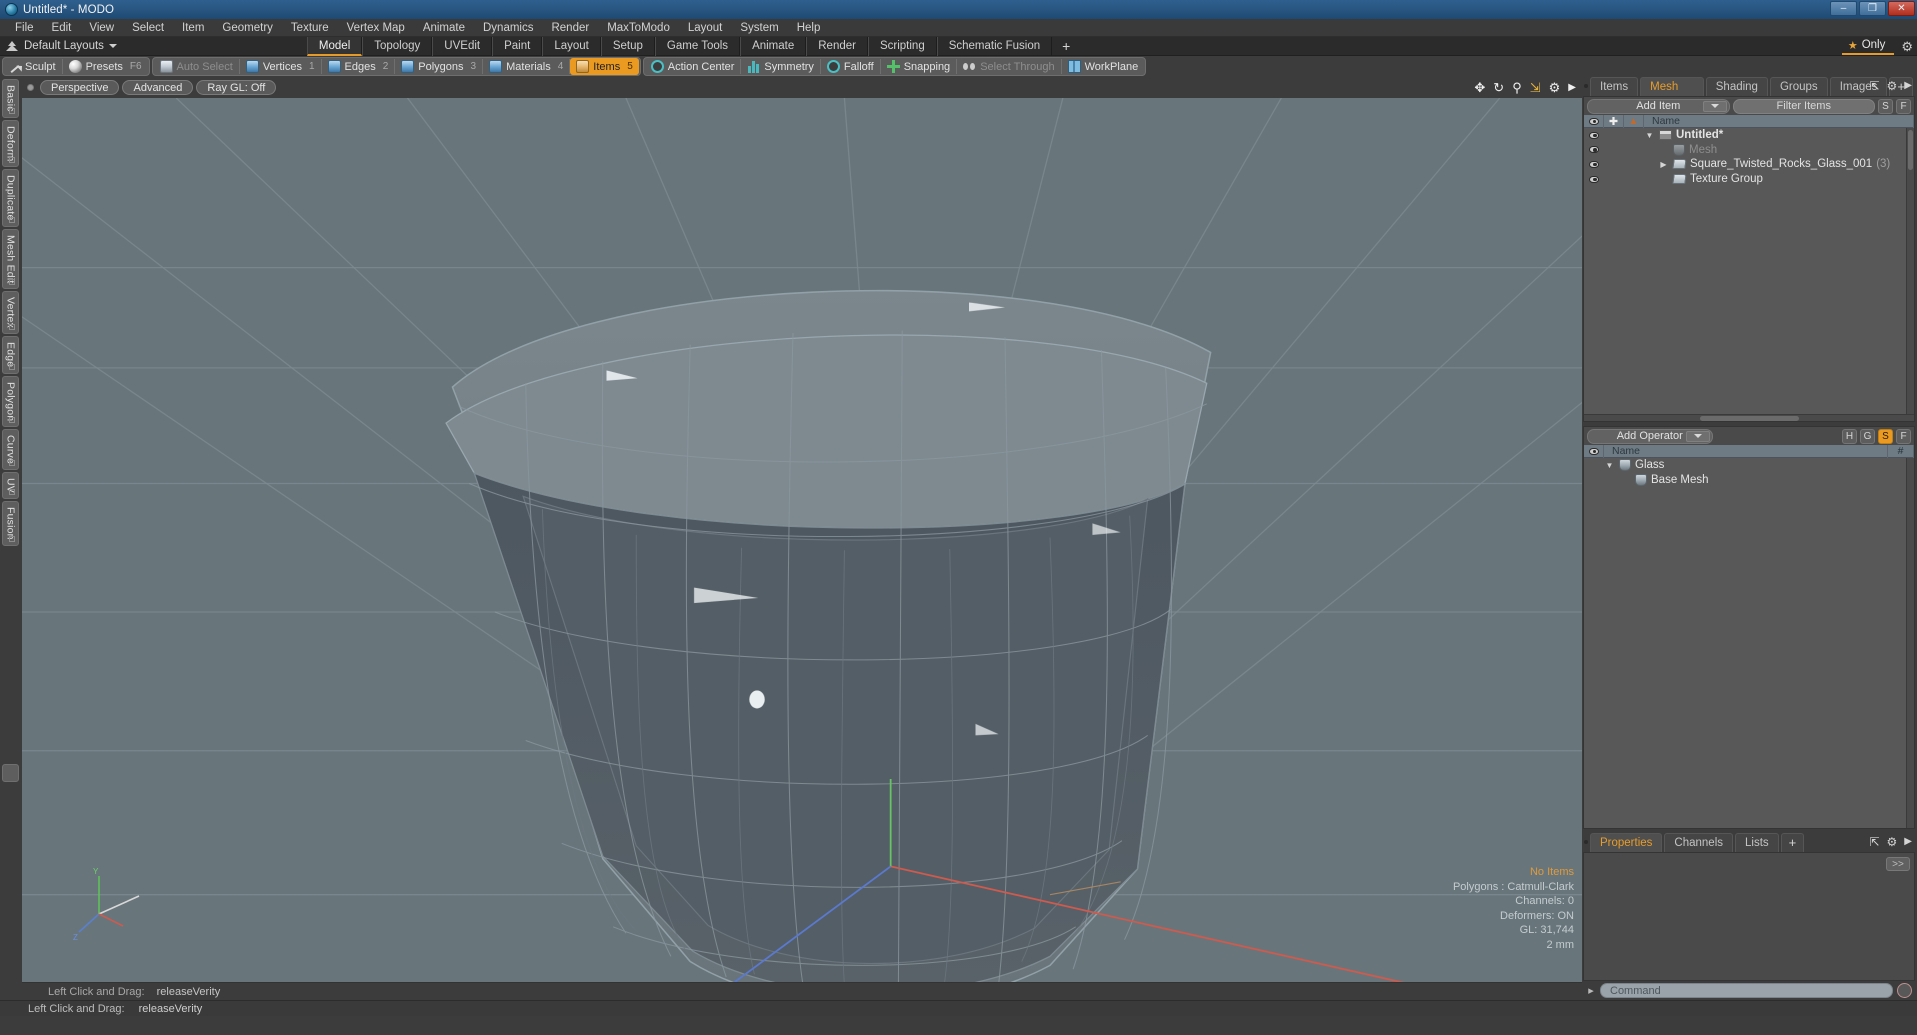  What do you see at coordinates (1479, 87) in the screenshot?
I see `move-icon: ✥` at bounding box center [1479, 87].